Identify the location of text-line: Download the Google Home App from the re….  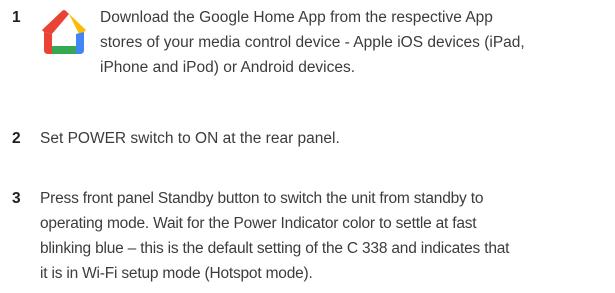
(296, 17).